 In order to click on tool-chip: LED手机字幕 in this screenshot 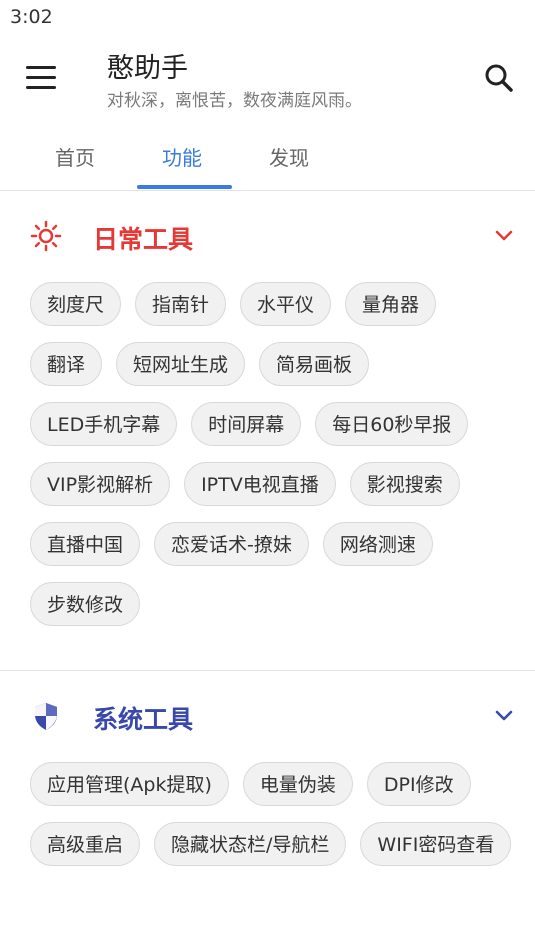, I will do `click(104, 424)`.